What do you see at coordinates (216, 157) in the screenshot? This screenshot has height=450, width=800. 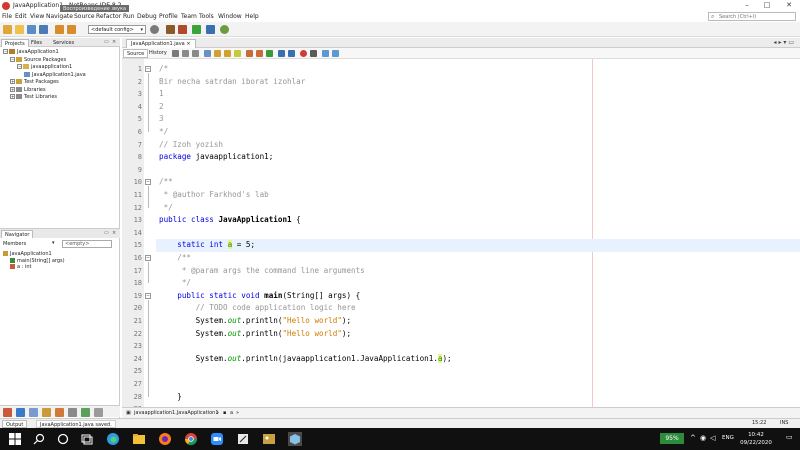 I see `code-line: package javaapplication1;` at bounding box center [216, 157].